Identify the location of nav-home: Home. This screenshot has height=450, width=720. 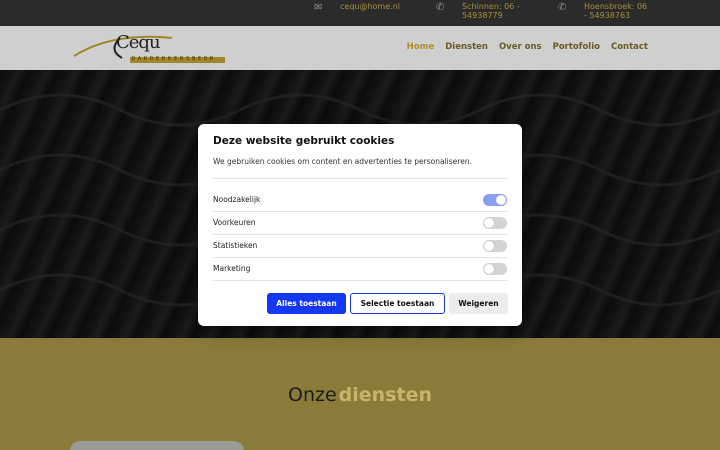
(421, 47).